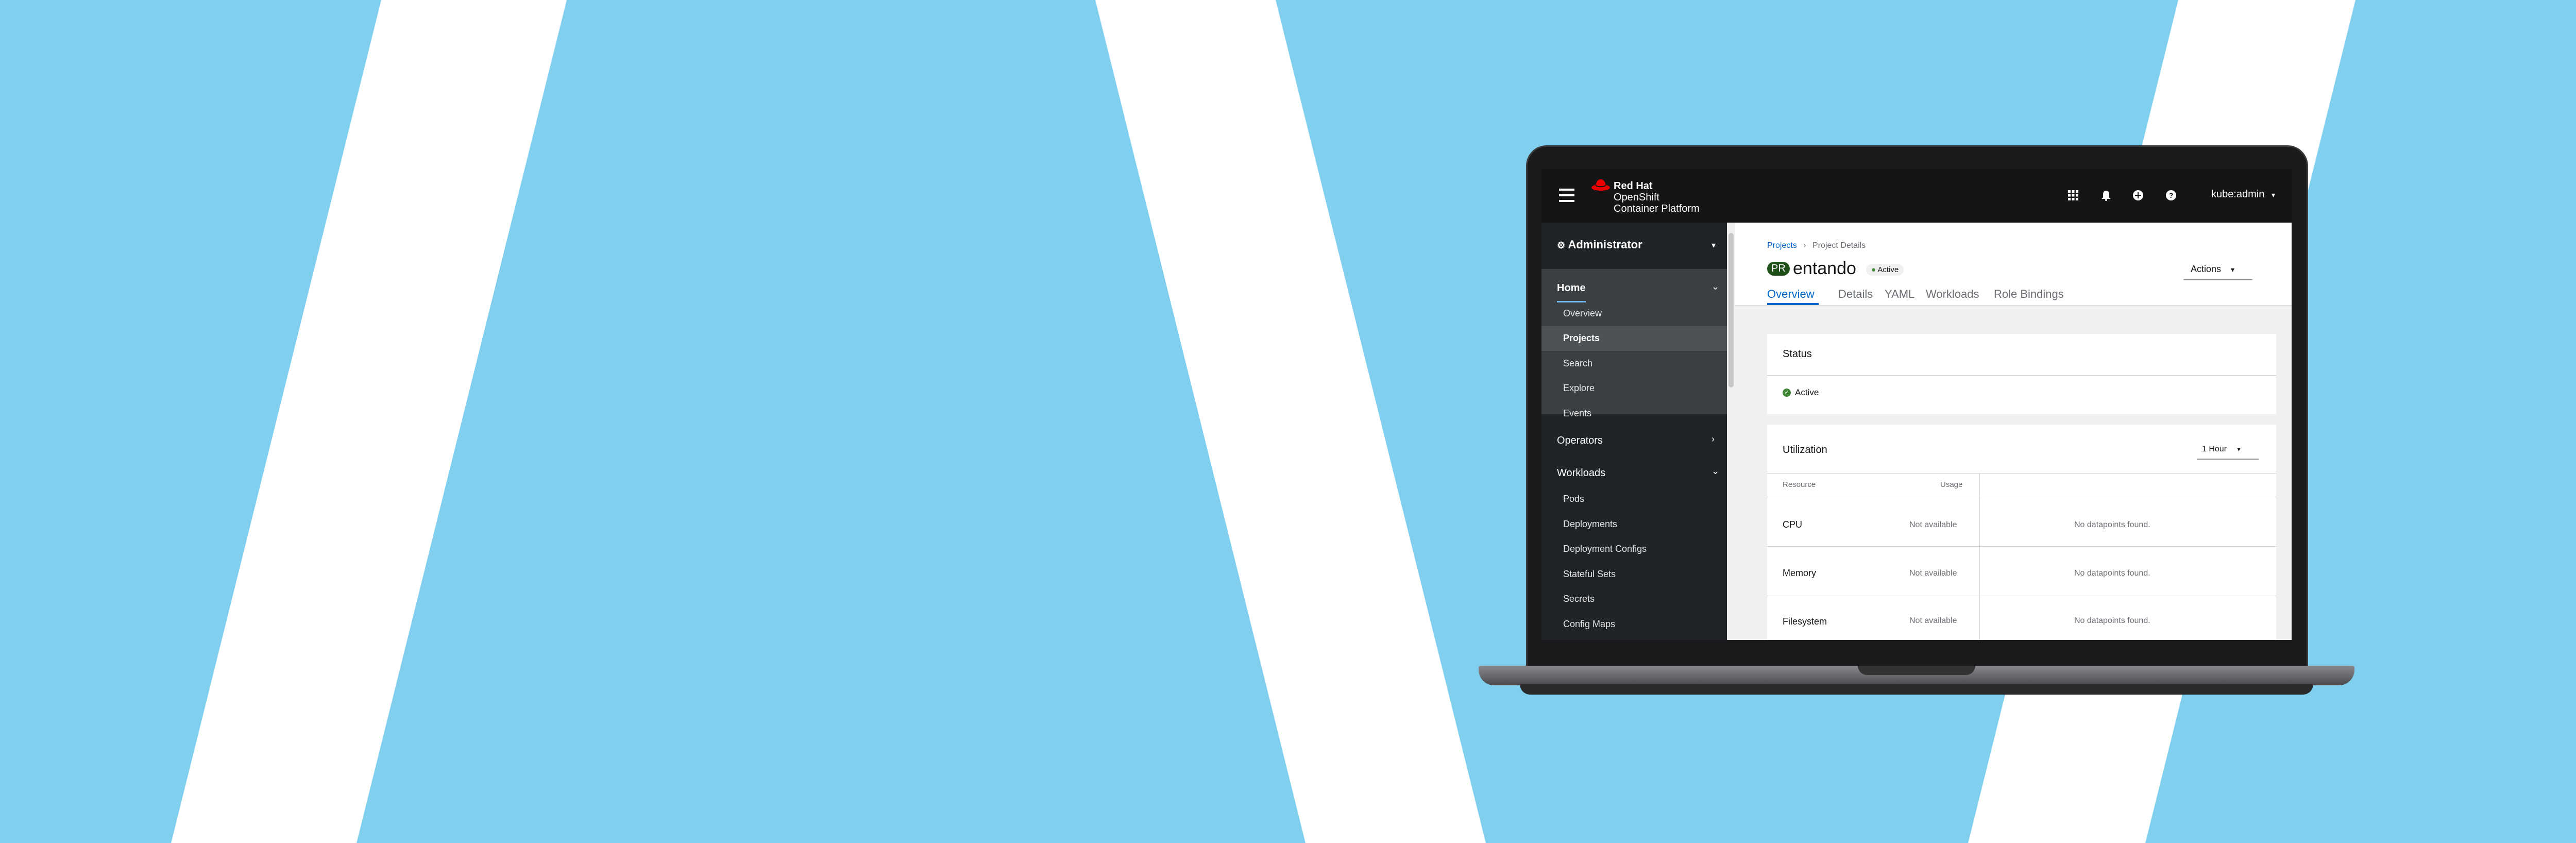 The image size is (2576, 843). What do you see at coordinates (2013, 306) in the screenshot?
I see `tabs-divider` at bounding box center [2013, 306].